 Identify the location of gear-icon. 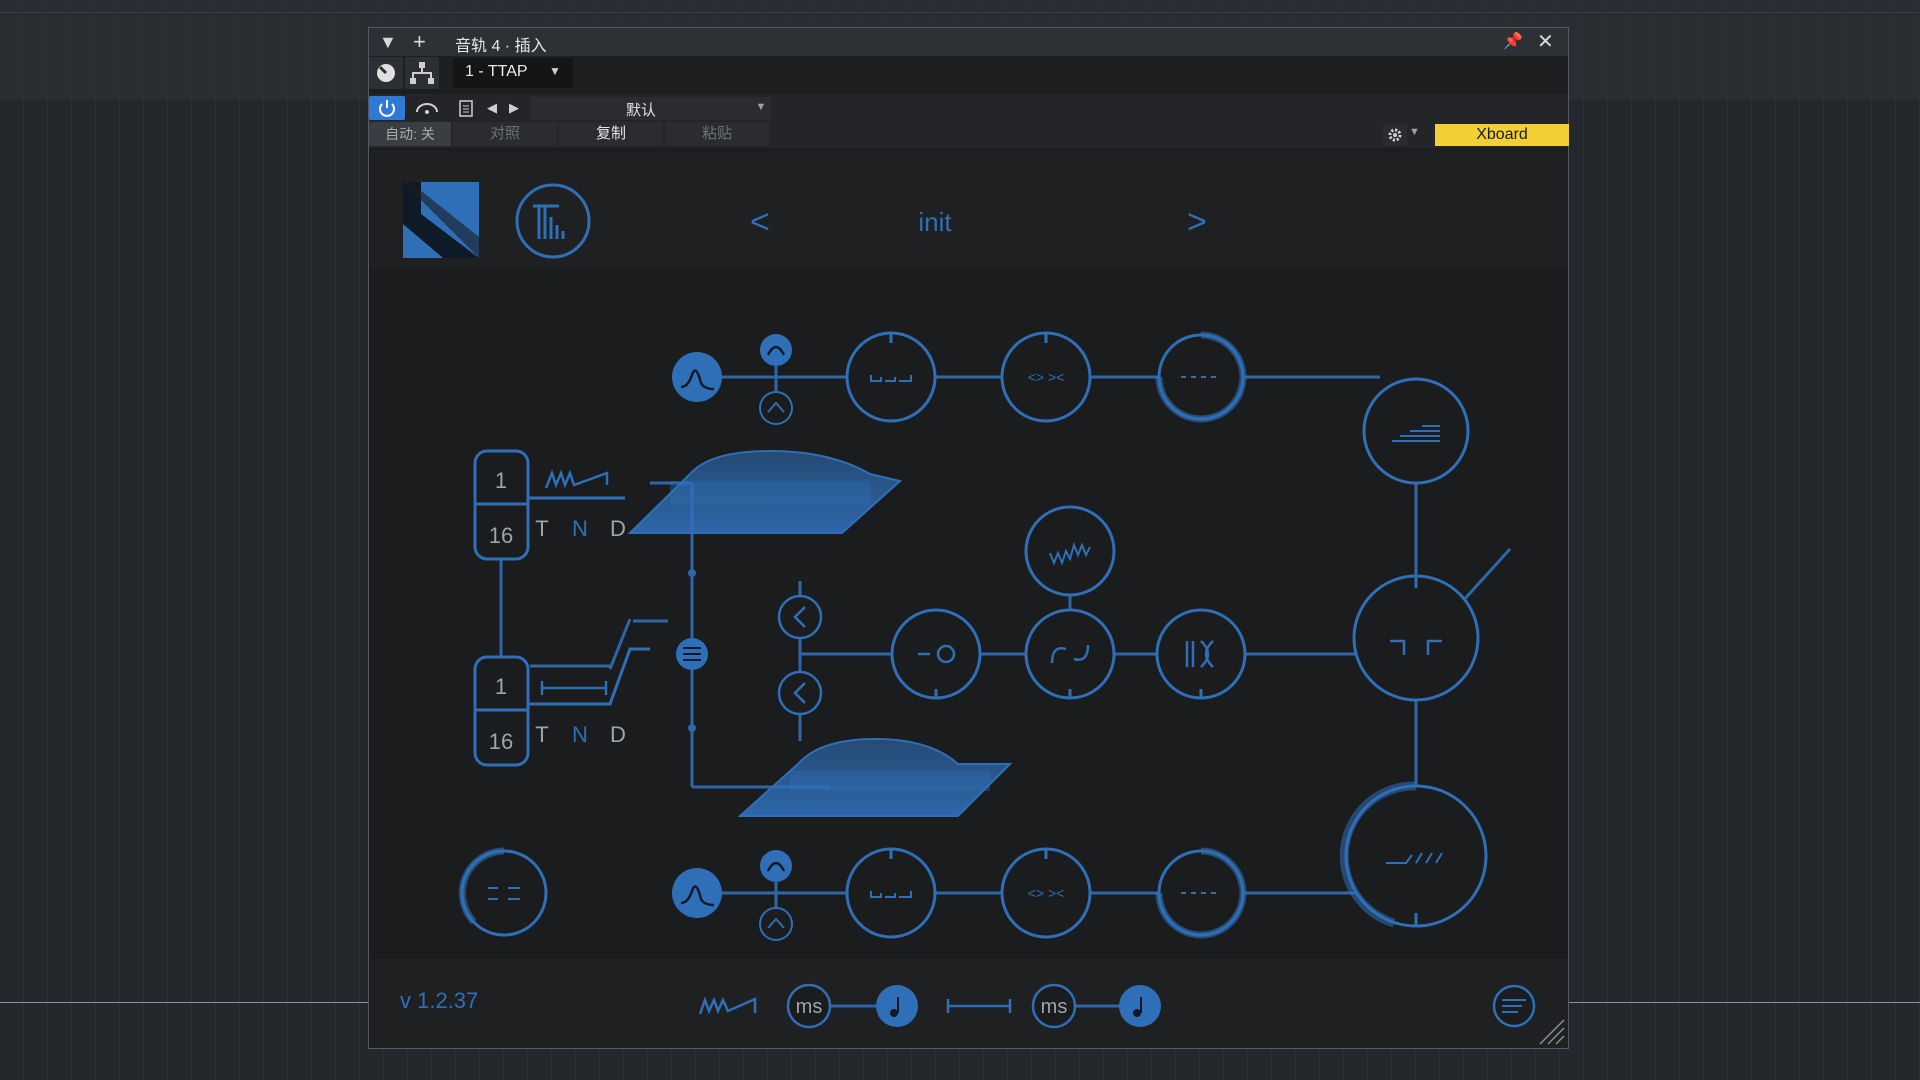
(1395, 135).